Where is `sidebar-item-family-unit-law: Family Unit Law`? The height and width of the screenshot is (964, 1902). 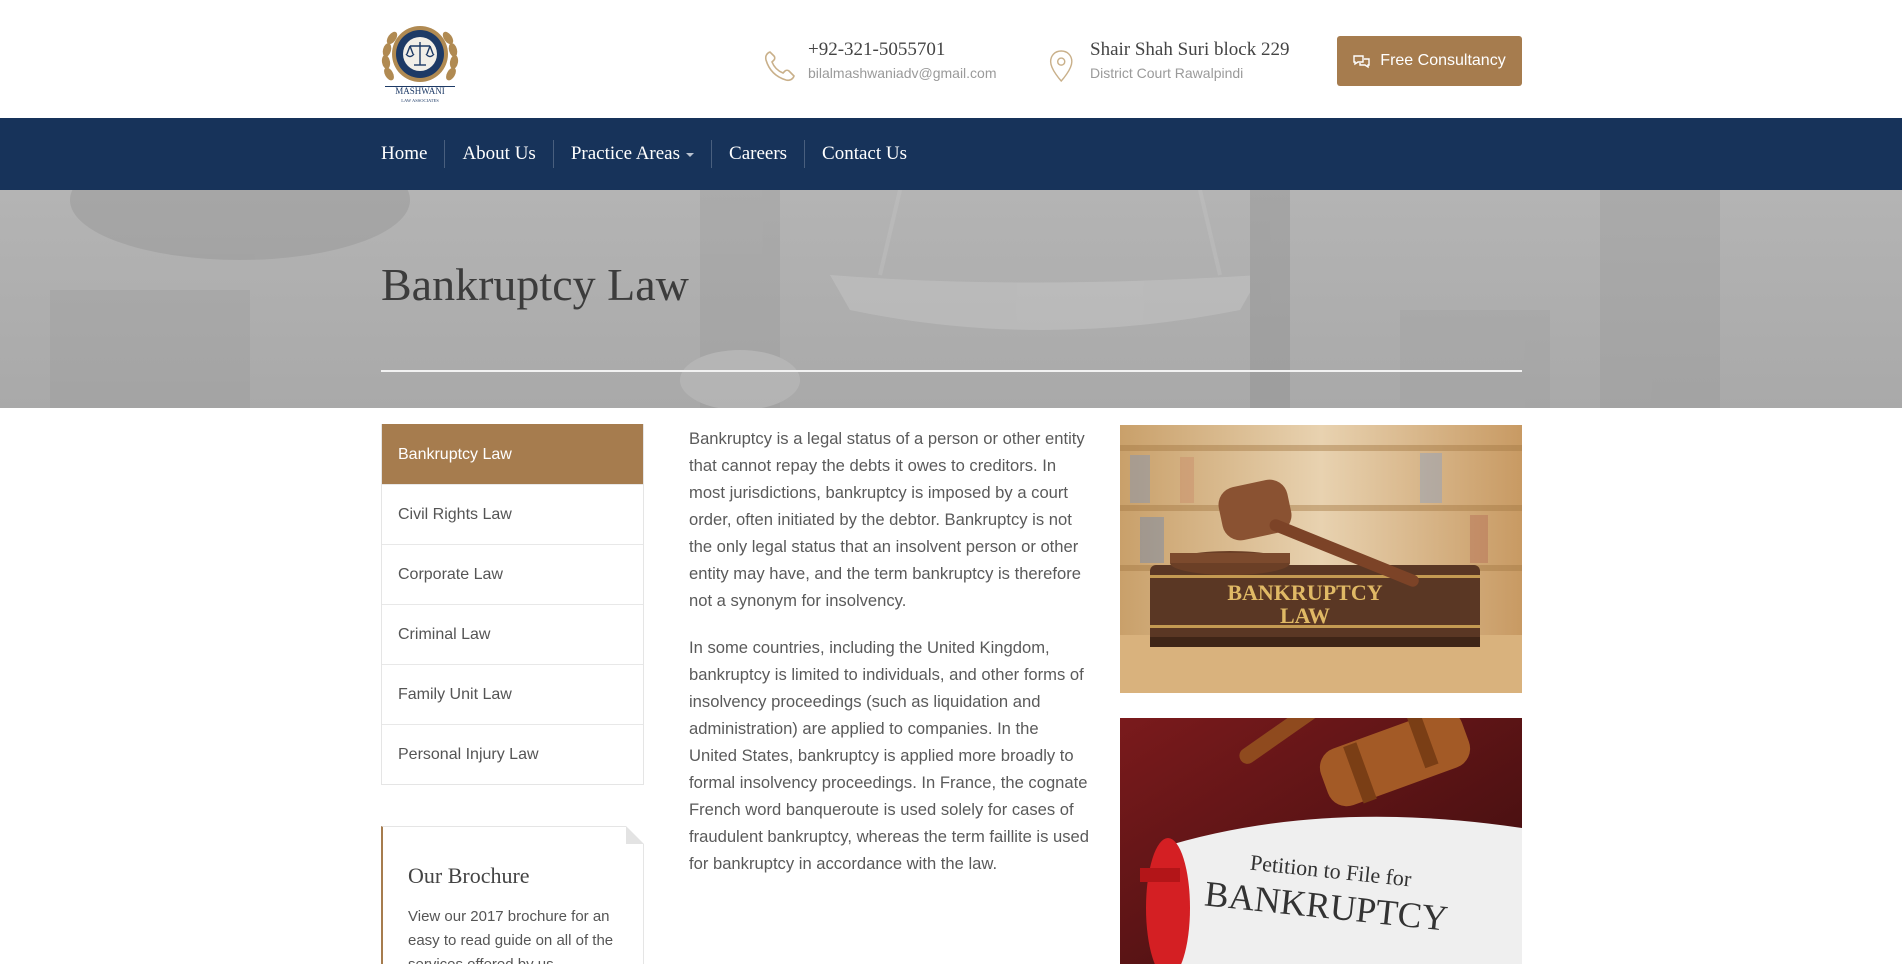 sidebar-item-family-unit-law: Family Unit Law is located at coordinates (512, 694).